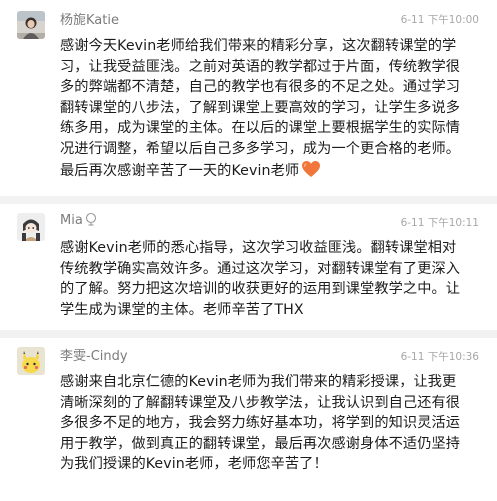 The image size is (497, 501). I want to click on comment-line: 感谢Kevin老师的悉心指导，这次学习收益匪浅。翻转课堂相对, so click(258, 248).